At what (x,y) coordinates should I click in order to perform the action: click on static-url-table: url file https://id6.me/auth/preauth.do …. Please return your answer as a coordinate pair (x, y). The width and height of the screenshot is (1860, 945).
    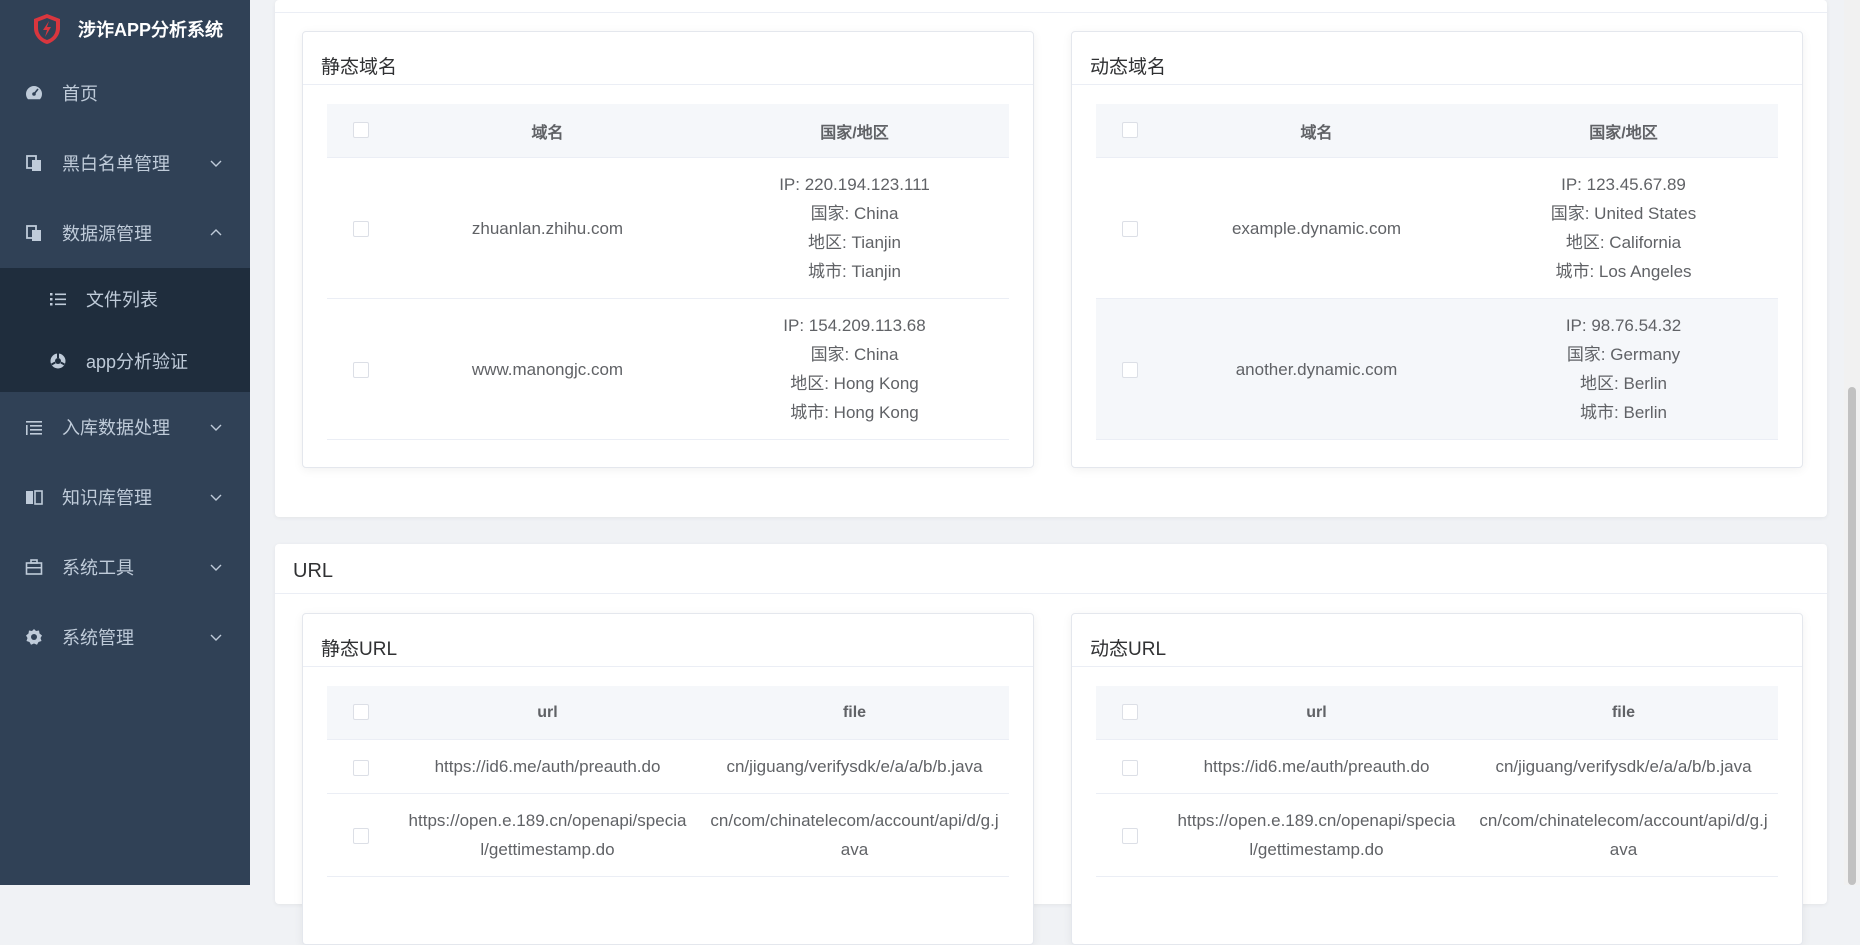
    Looking at the image, I should click on (668, 781).